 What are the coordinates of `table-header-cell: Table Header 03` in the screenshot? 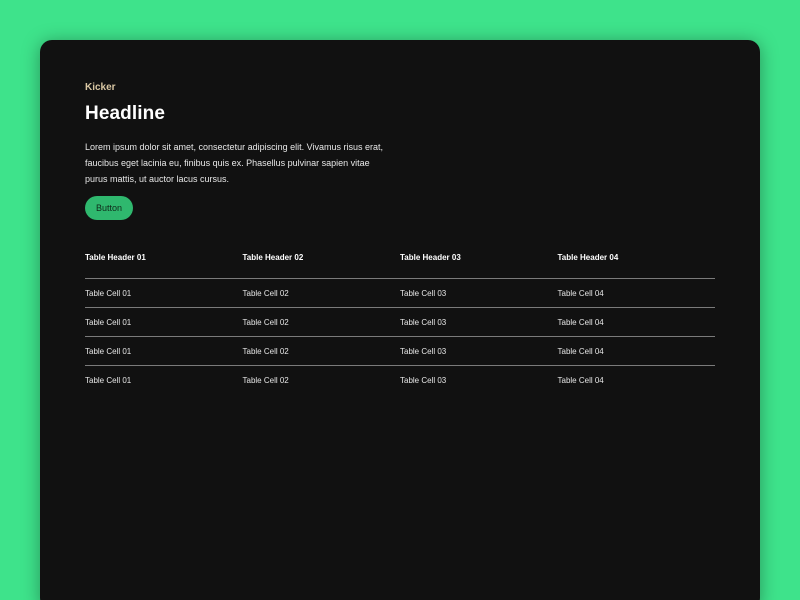 It's located at (430, 257).